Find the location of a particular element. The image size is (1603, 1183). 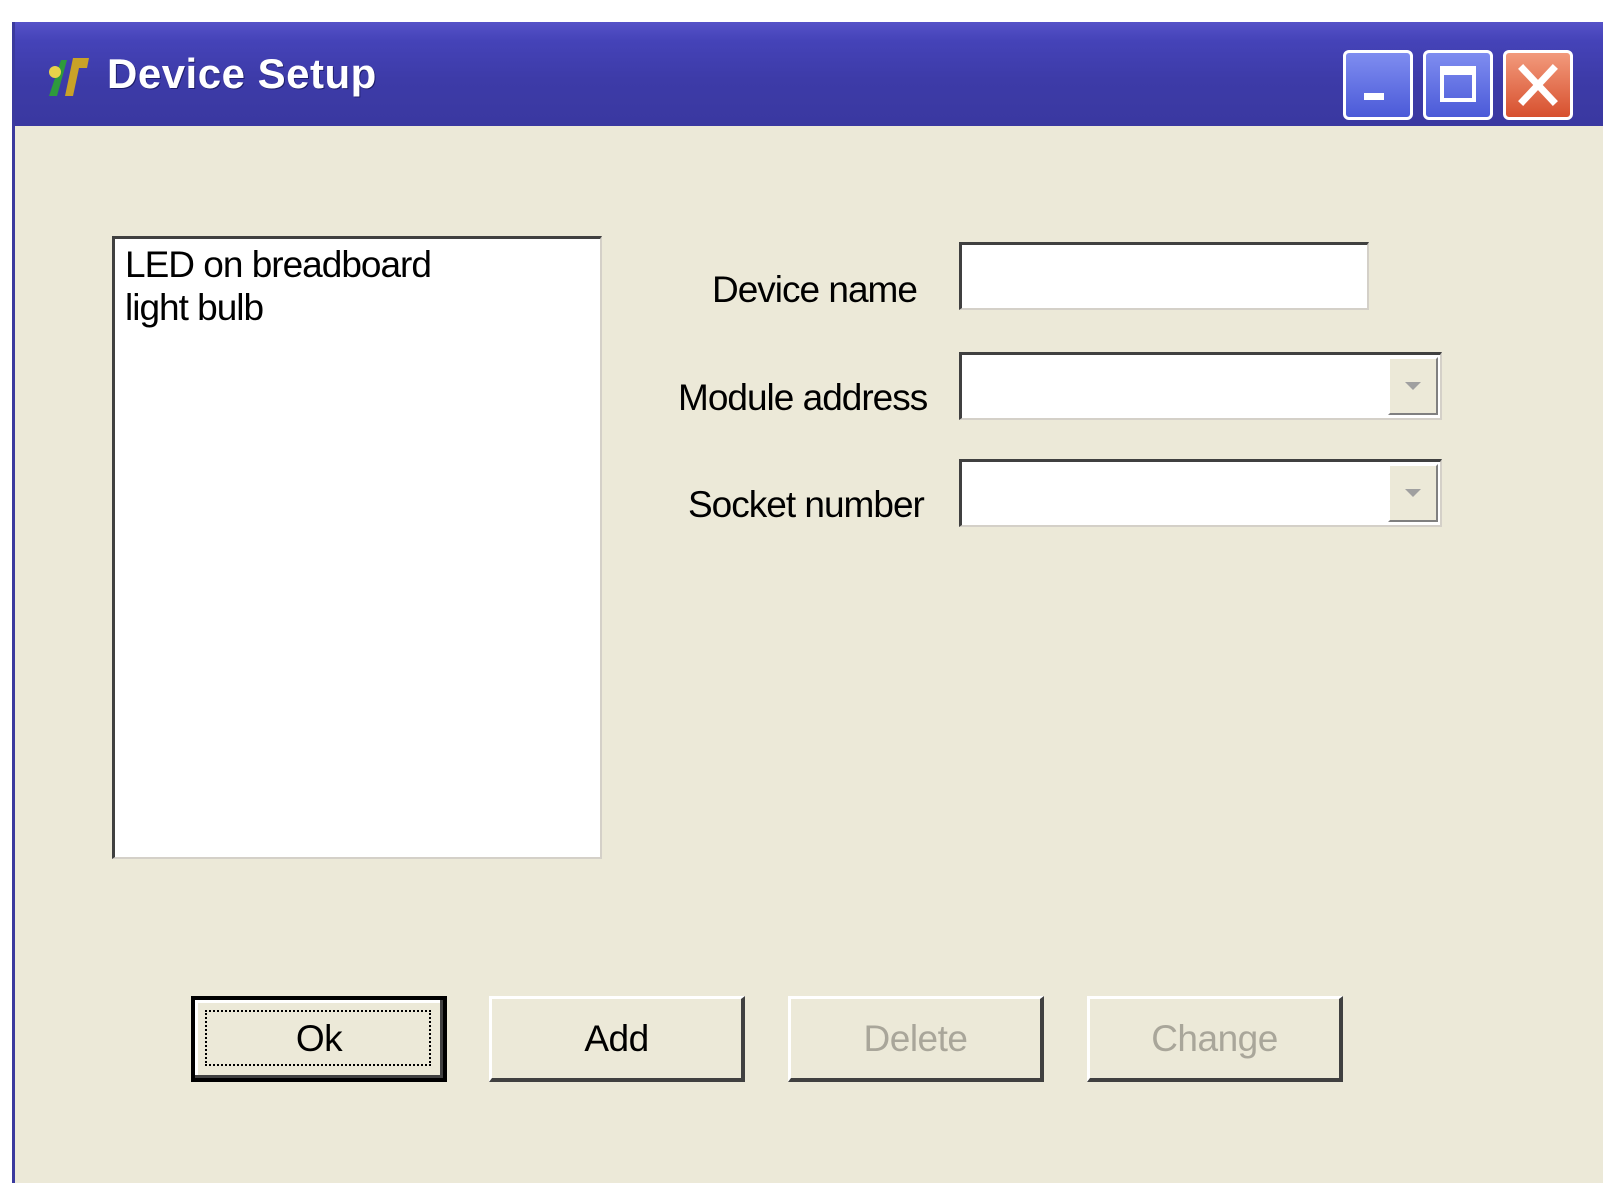

delete-button-label: Delete is located at coordinates (915, 1038).